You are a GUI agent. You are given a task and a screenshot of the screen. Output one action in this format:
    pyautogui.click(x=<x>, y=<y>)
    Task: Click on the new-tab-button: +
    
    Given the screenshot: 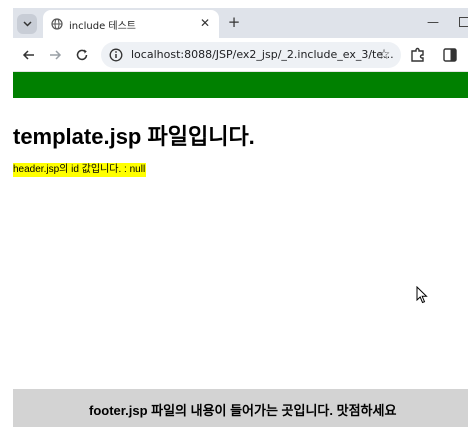 What is the action you would take?
    pyautogui.click(x=234, y=22)
    